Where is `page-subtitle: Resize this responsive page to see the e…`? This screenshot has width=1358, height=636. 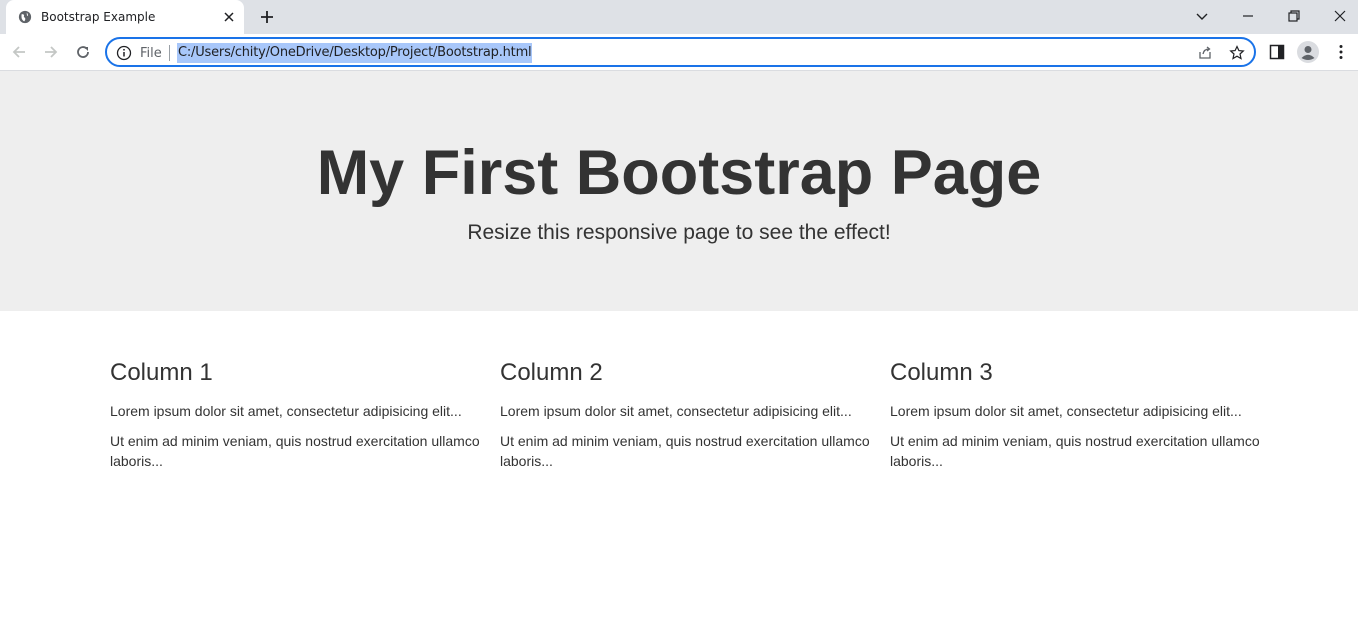 page-subtitle: Resize this responsive page to see the e… is located at coordinates (679, 232).